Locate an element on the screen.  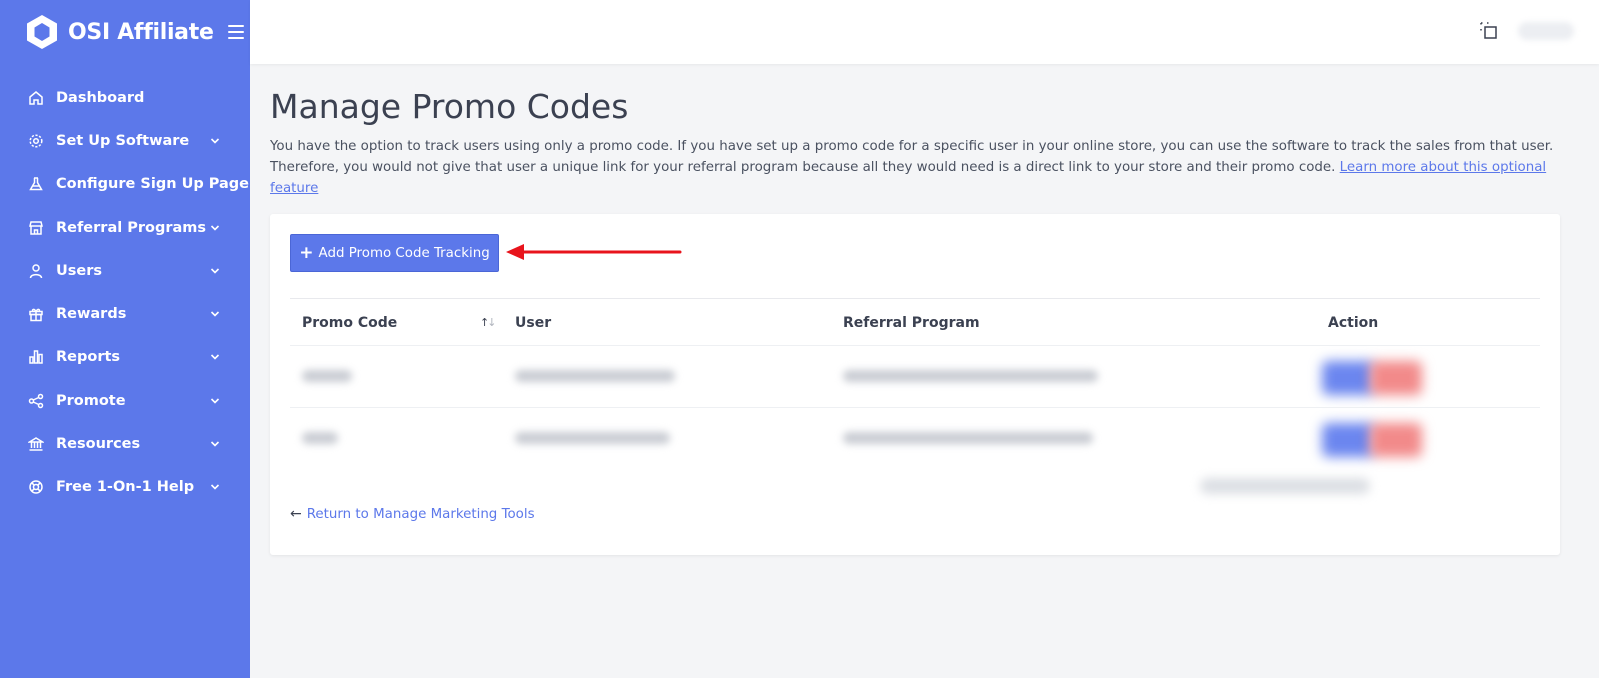
store-icon is located at coordinates (36, 228).